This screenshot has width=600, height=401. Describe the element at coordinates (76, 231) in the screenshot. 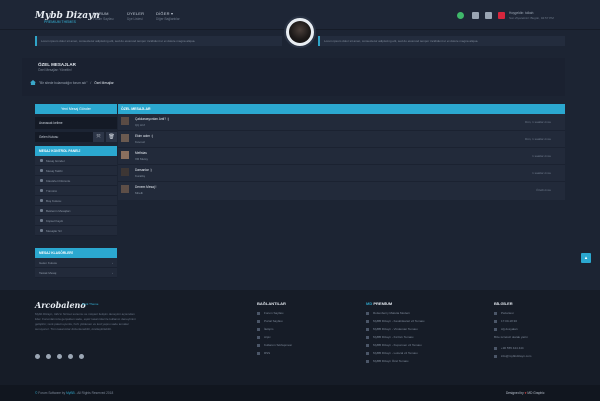

I see `panel-item: Mesajlar Sil` at that location.